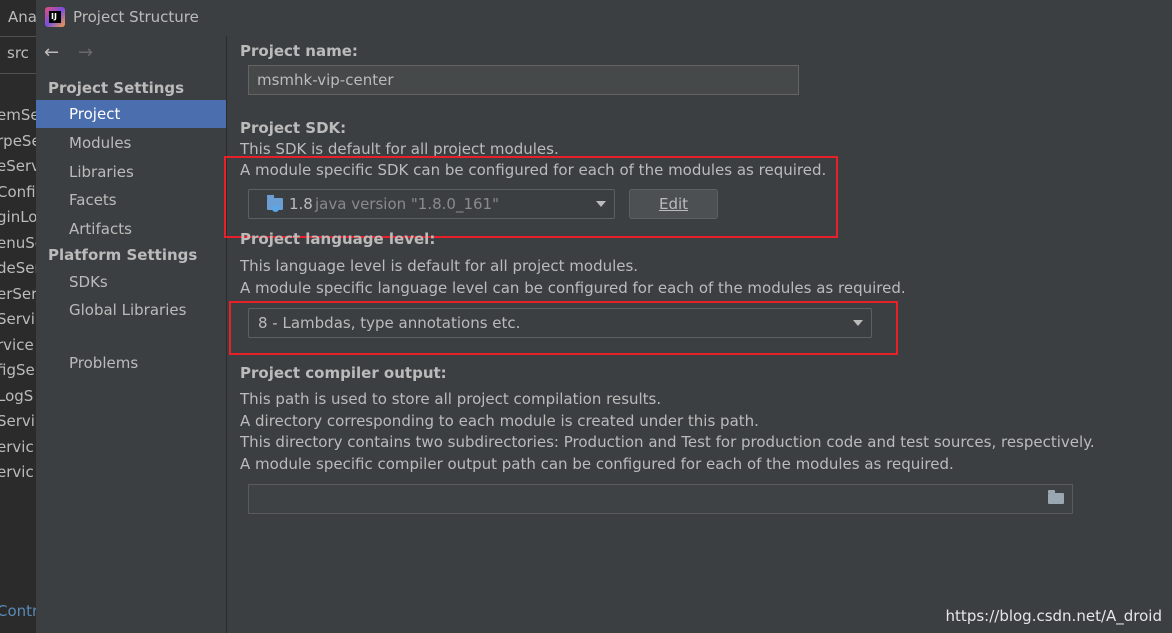 This screenshot has height=633, width=1172. I want to click on background-file-item: rpeSe, so click(18, 142).